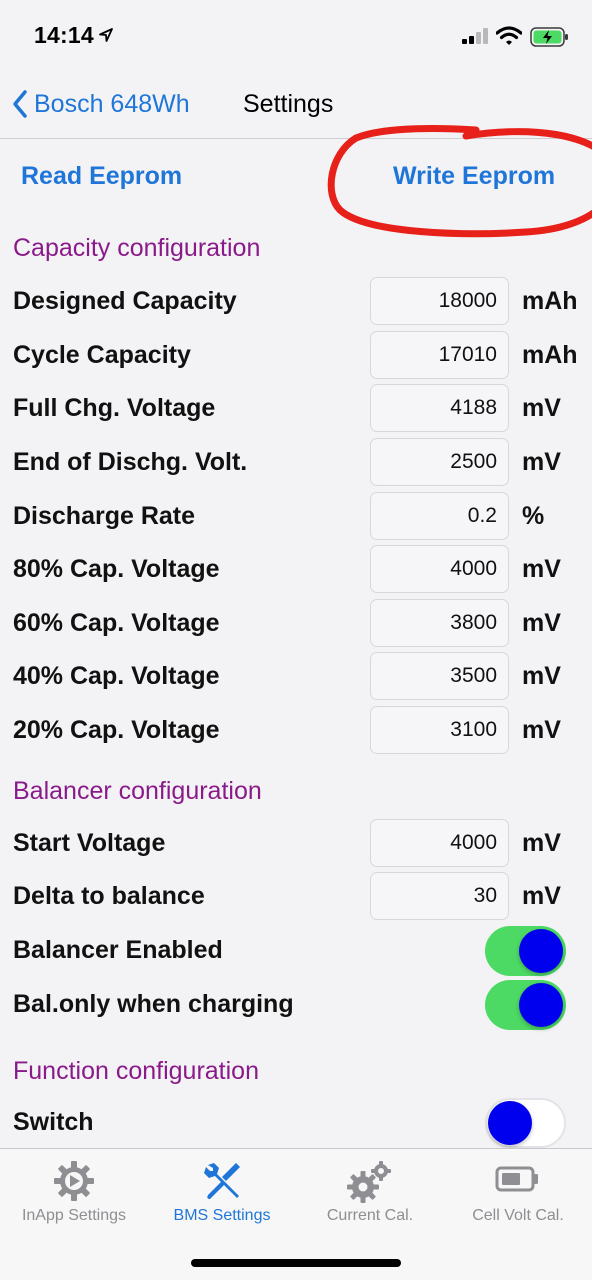  Describe the element at coordinates (533, 516) in the screenshot. I see `discharge-rate-unit: %` at that location.